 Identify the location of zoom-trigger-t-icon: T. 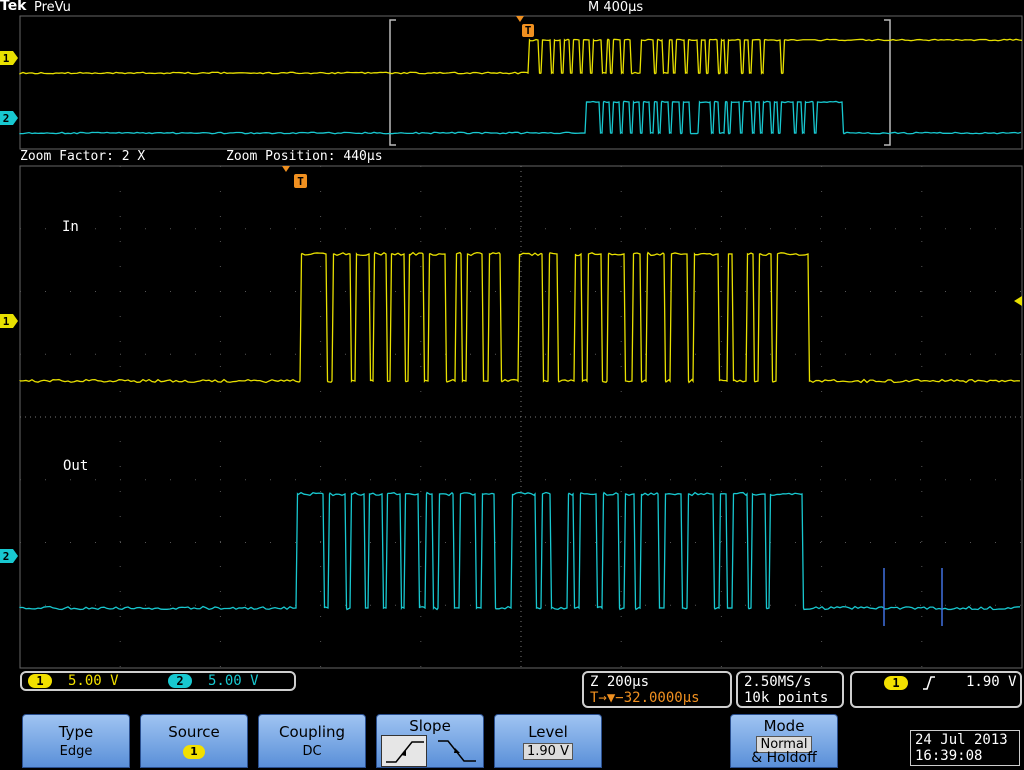
(300, 181).